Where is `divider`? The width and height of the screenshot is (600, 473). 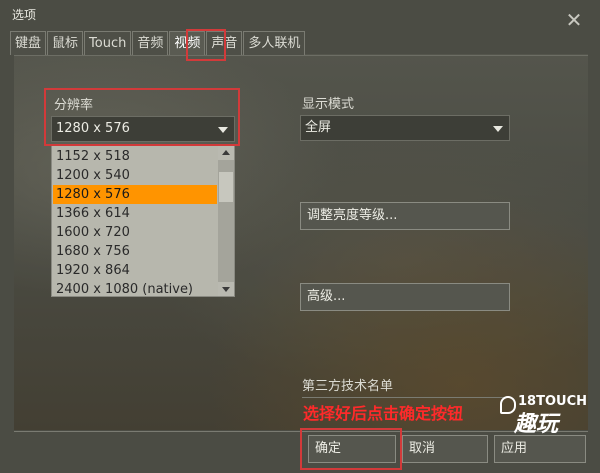 divider is located at coordinates (406, 397).